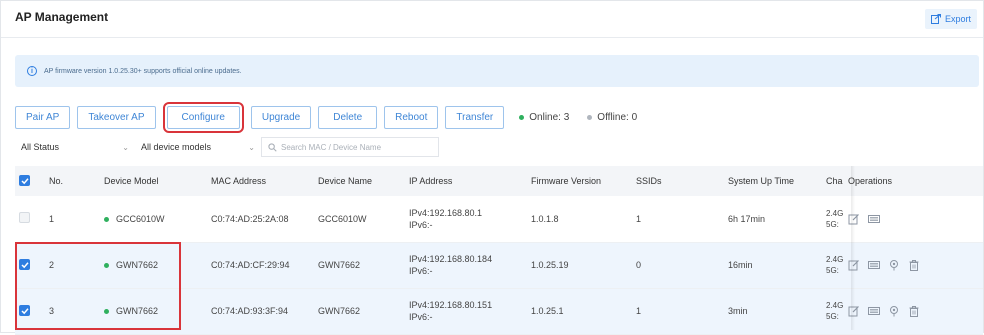  What do you see at coordinates (75, 147) in the screenshot?
I see `status-select: All Status ⌄` at bounding box center [75, 147].